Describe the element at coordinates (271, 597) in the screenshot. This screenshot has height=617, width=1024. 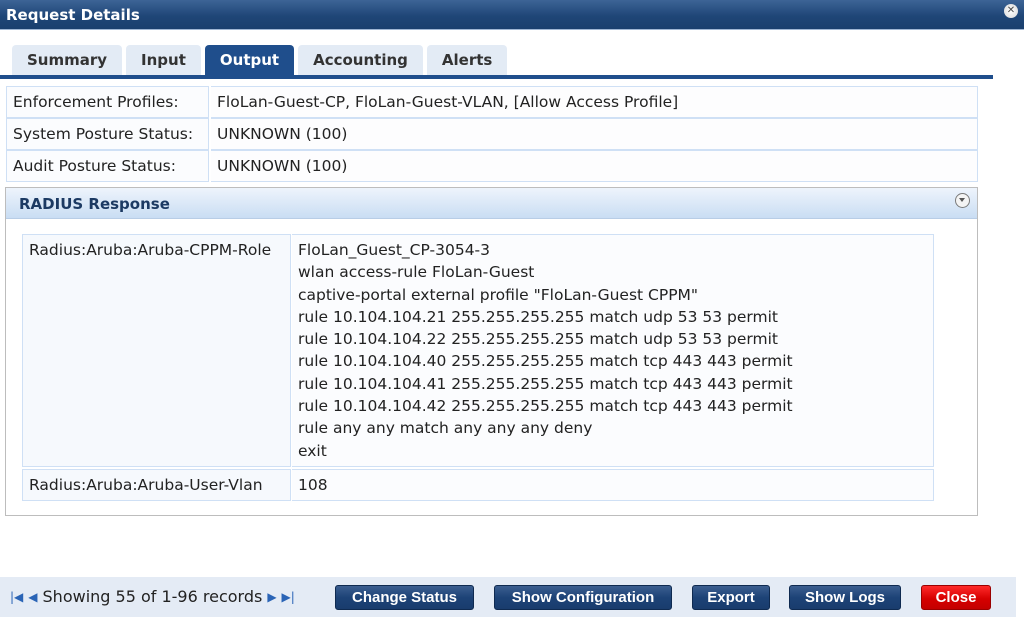
I see `next-page-icon: ▶` at that location.